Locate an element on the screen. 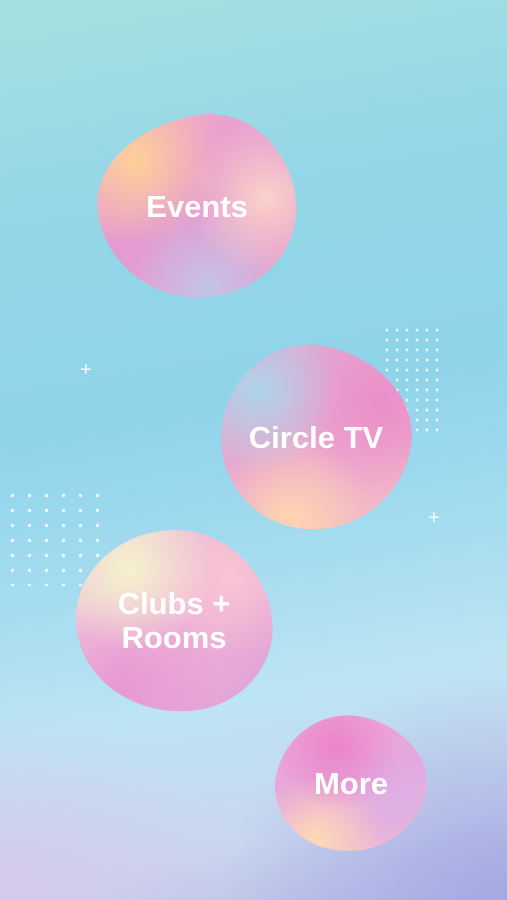 The width and height of the screenshot is (507, 900). circle-tv-label: Circle TV is located at coordinates (316, 437).